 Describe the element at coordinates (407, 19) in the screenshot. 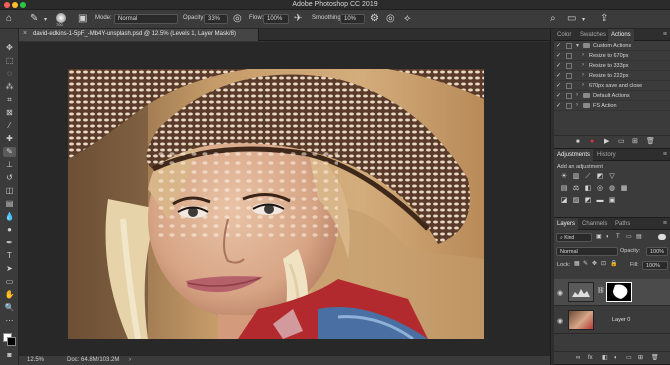

I see `symmetry-icon: ⟡` at that location.